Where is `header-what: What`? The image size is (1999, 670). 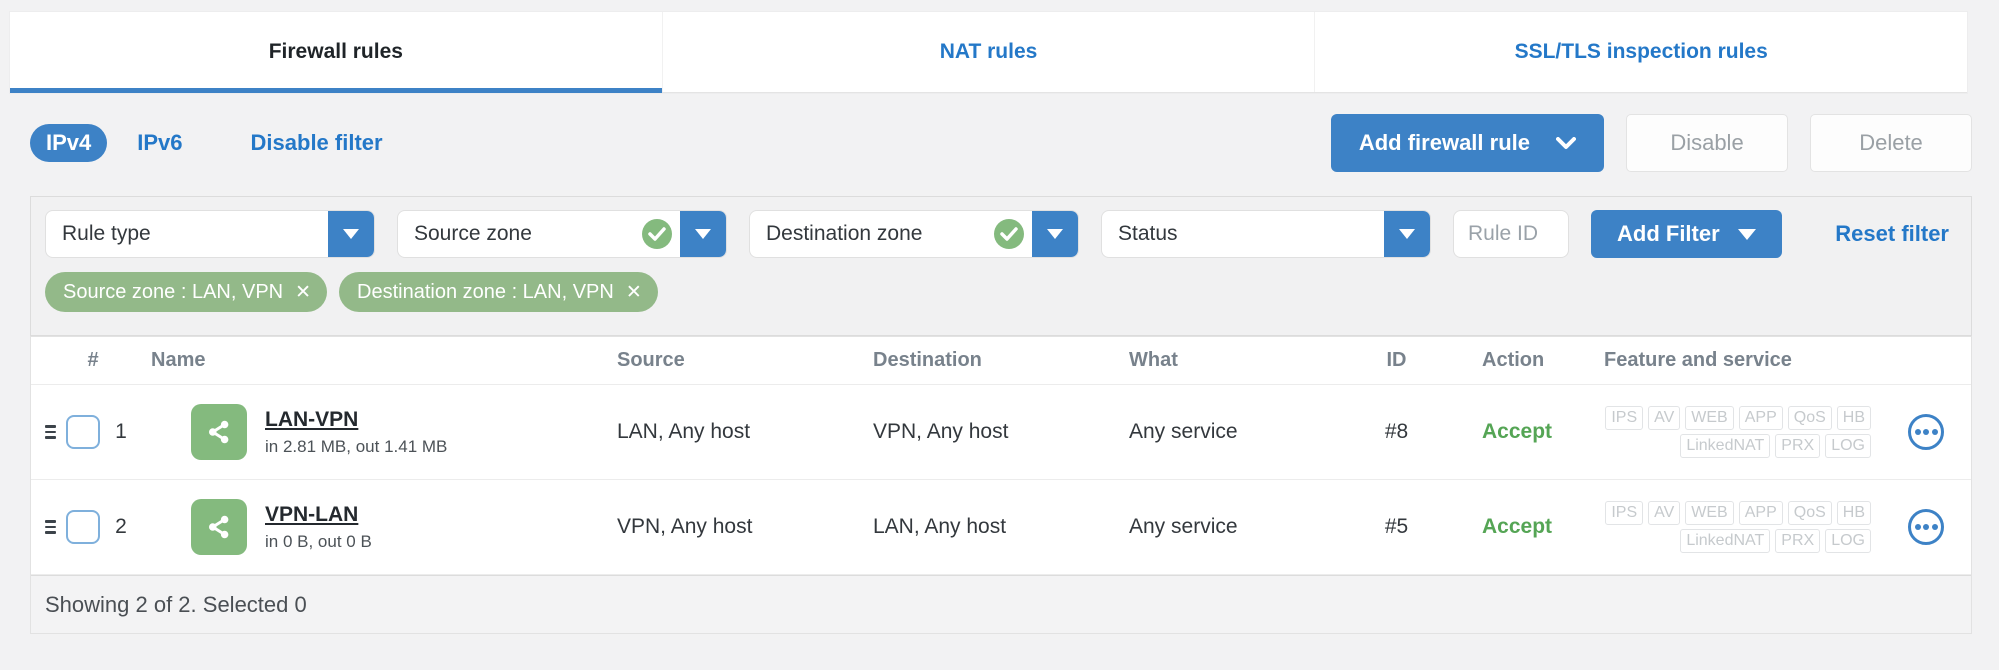
header-what: What is located at coordinates (1153, 360).